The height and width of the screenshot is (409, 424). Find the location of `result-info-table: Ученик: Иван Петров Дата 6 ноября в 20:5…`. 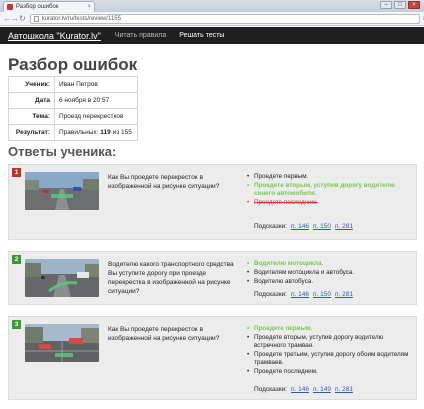

result-info-table: Ученик: Иван Петров Дата 6 ноября в 20:5… is located at coordinates (73, 108).